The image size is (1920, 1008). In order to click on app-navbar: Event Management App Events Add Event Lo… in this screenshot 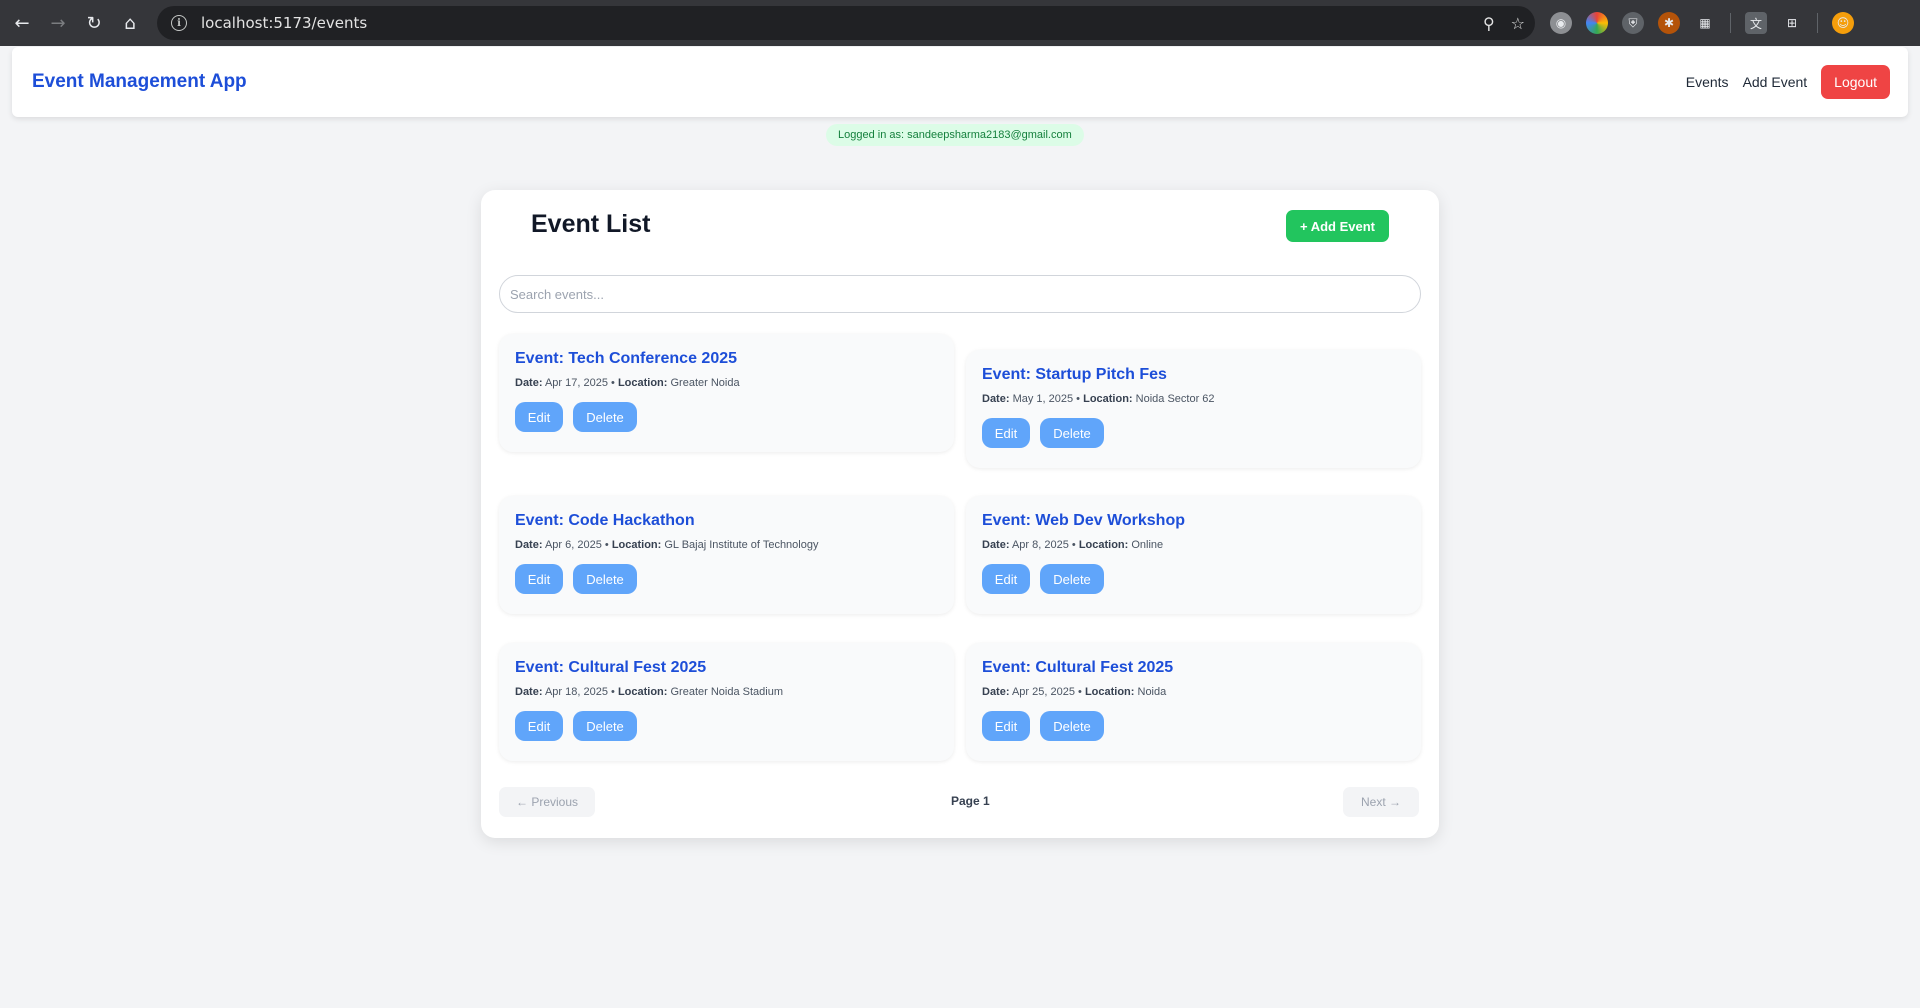, I will do `click(960, 82)`.